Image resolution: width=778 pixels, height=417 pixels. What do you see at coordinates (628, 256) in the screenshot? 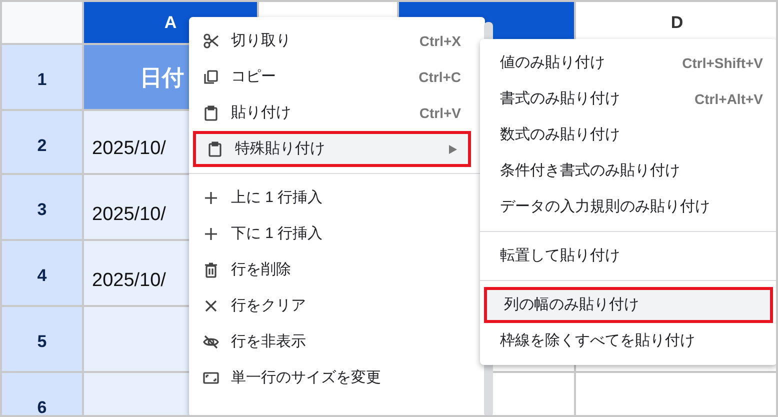
I see `menu-item: 転置して貼り付け` at bounding box center [628, 256].